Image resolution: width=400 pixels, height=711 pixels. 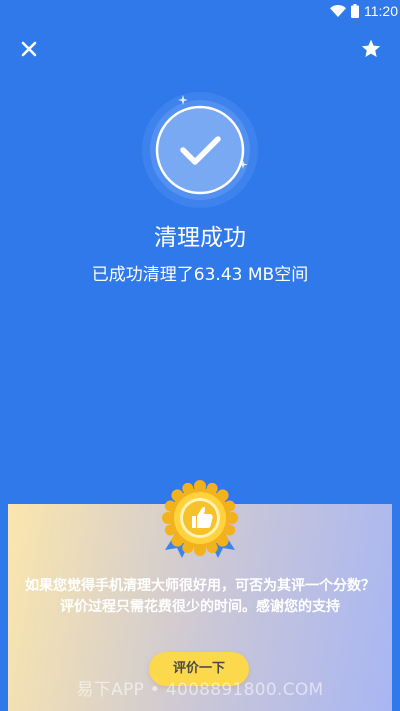 What do you see at coordinates (200, 150) in the screenshot?
I see `success-checkmark-graphic` at bounding box center [200, 150].